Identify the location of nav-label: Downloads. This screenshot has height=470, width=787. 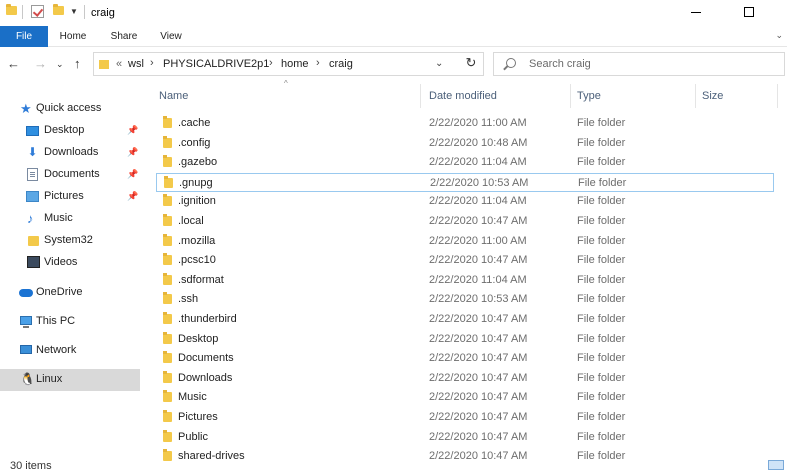
(71, 152).